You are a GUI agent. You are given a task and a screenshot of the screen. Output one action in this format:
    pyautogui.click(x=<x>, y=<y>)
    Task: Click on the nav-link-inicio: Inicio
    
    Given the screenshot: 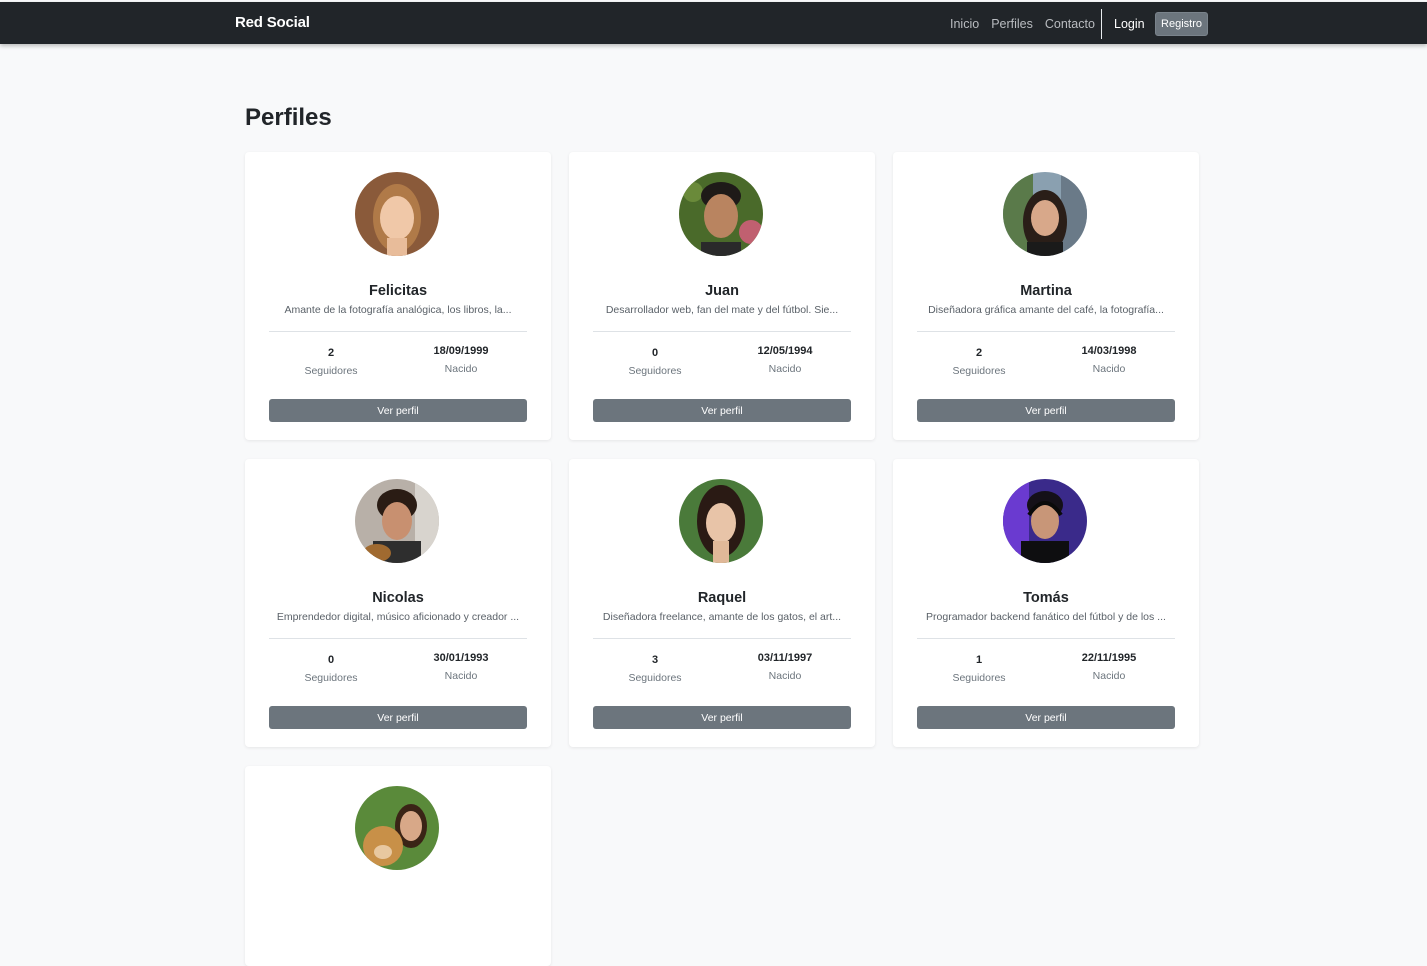 What is the action you would take?
    pyautogui.click(x=964, y=24)
    